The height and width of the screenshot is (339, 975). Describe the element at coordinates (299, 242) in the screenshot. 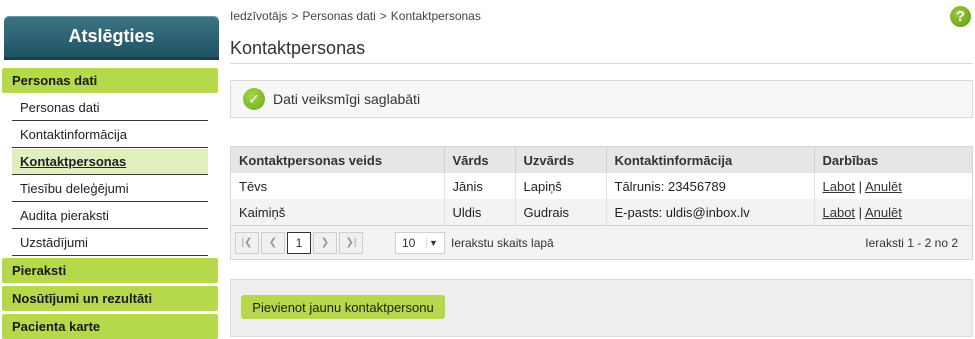

I see `current-page-button: 1` at that location.